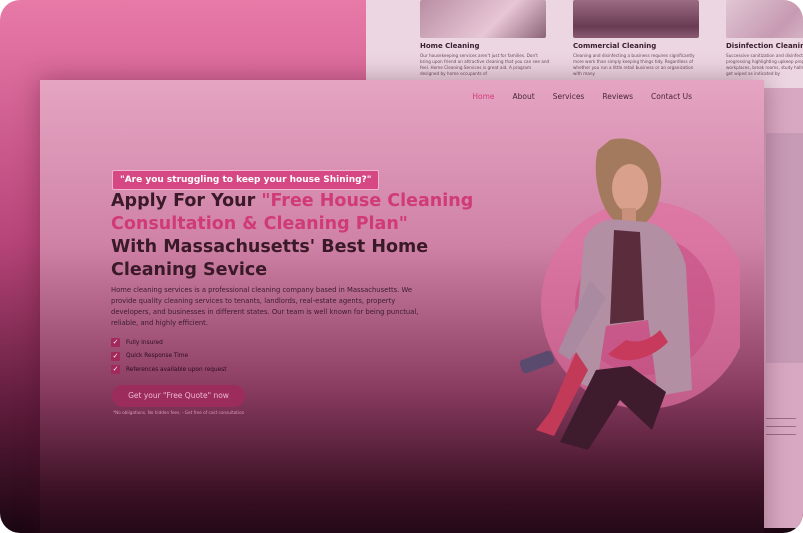 Image resolution: width=803 pixels, height=533 pixels. Describe the element at coordinates (617, 96) in the screenshot. I see `nav-item-reviews: Reviews` at that location.